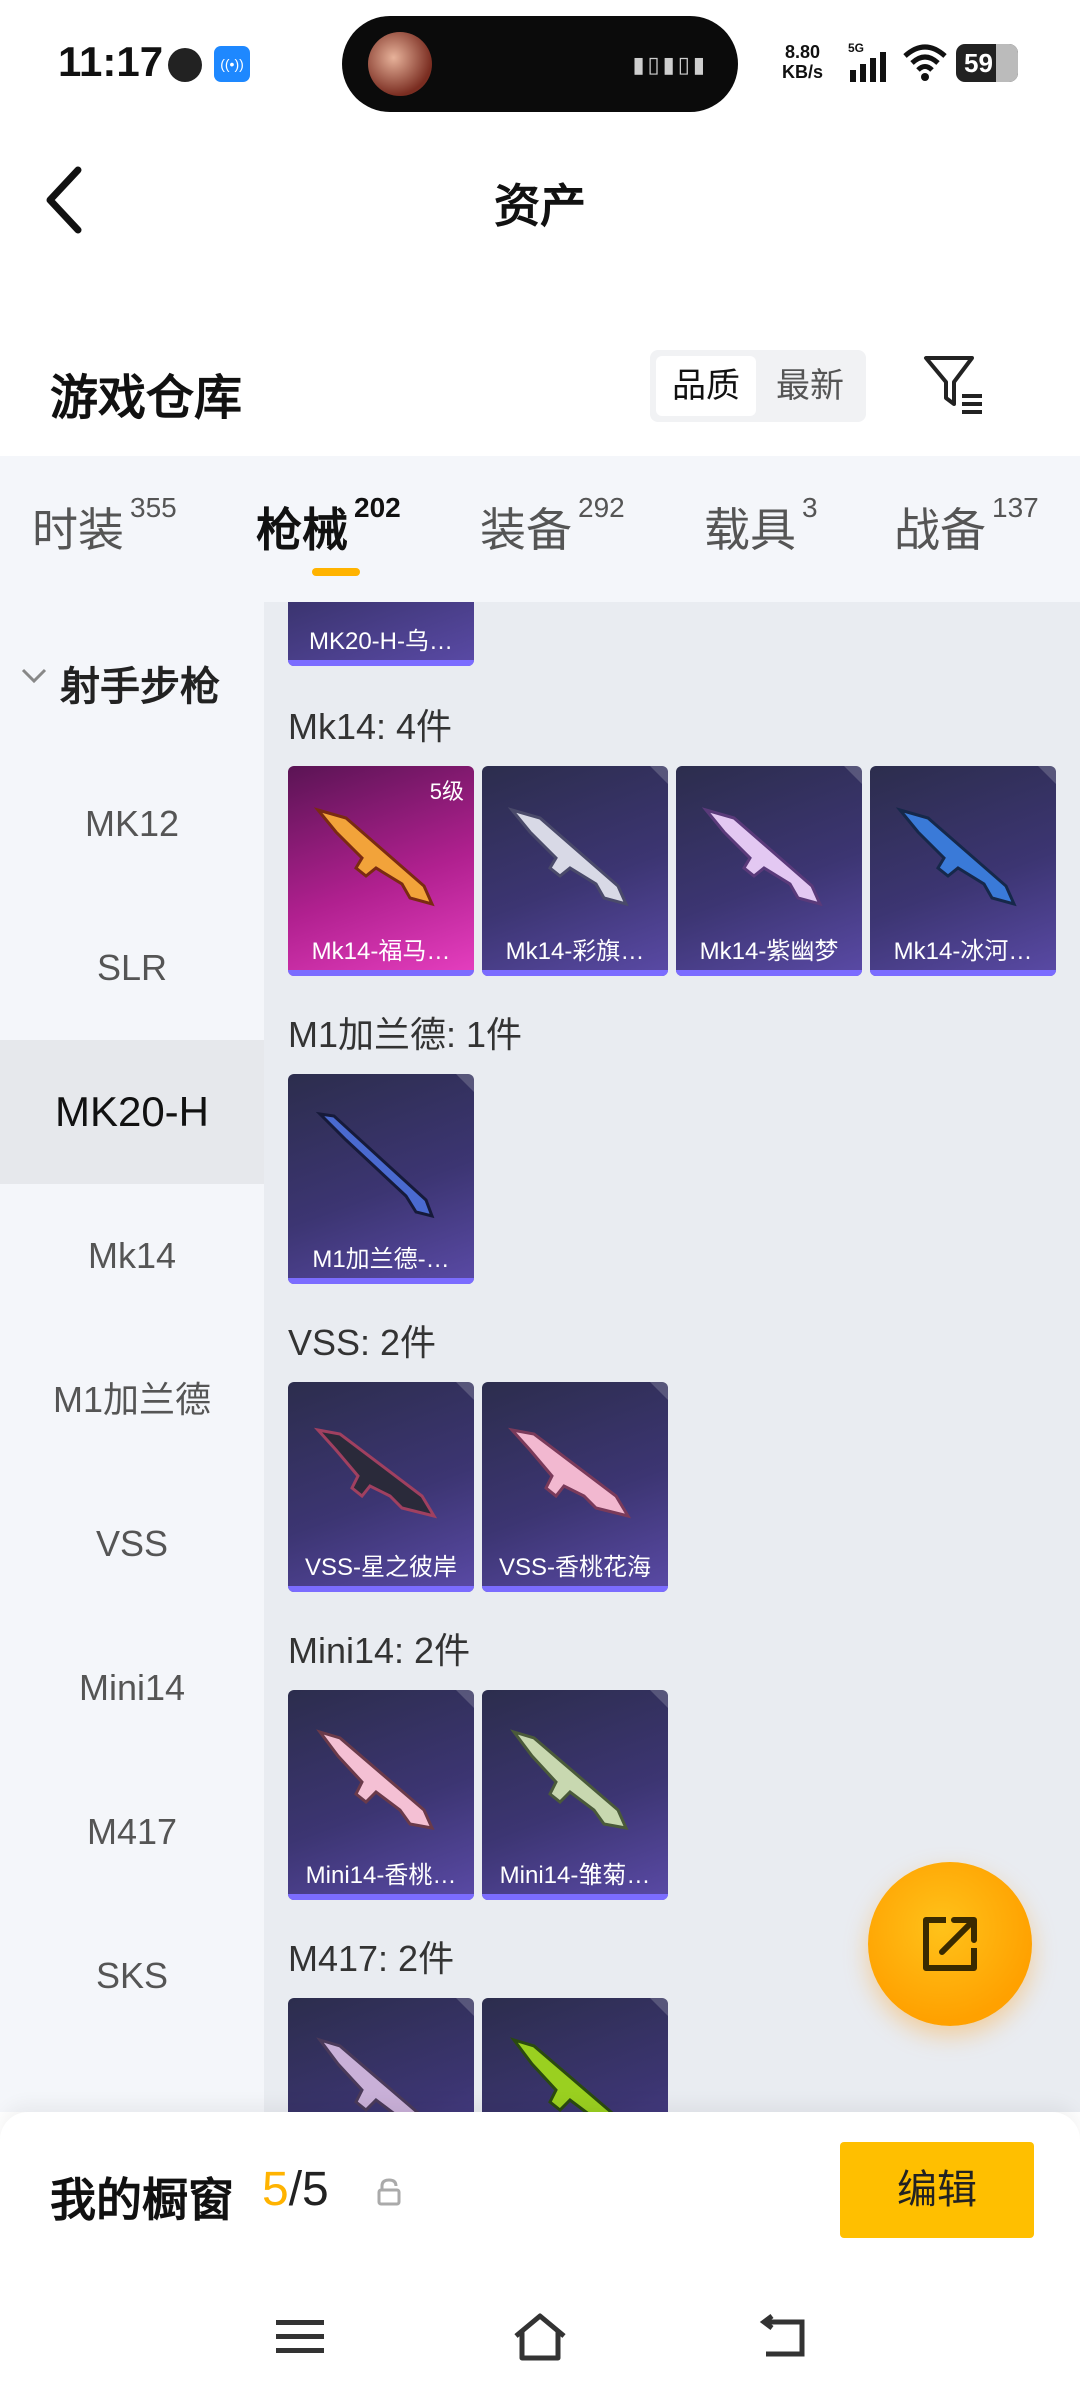  Describe the element at coordinates (132, 1832) in the screenshot. I see `sidebar-item-m417: M417` at that location.